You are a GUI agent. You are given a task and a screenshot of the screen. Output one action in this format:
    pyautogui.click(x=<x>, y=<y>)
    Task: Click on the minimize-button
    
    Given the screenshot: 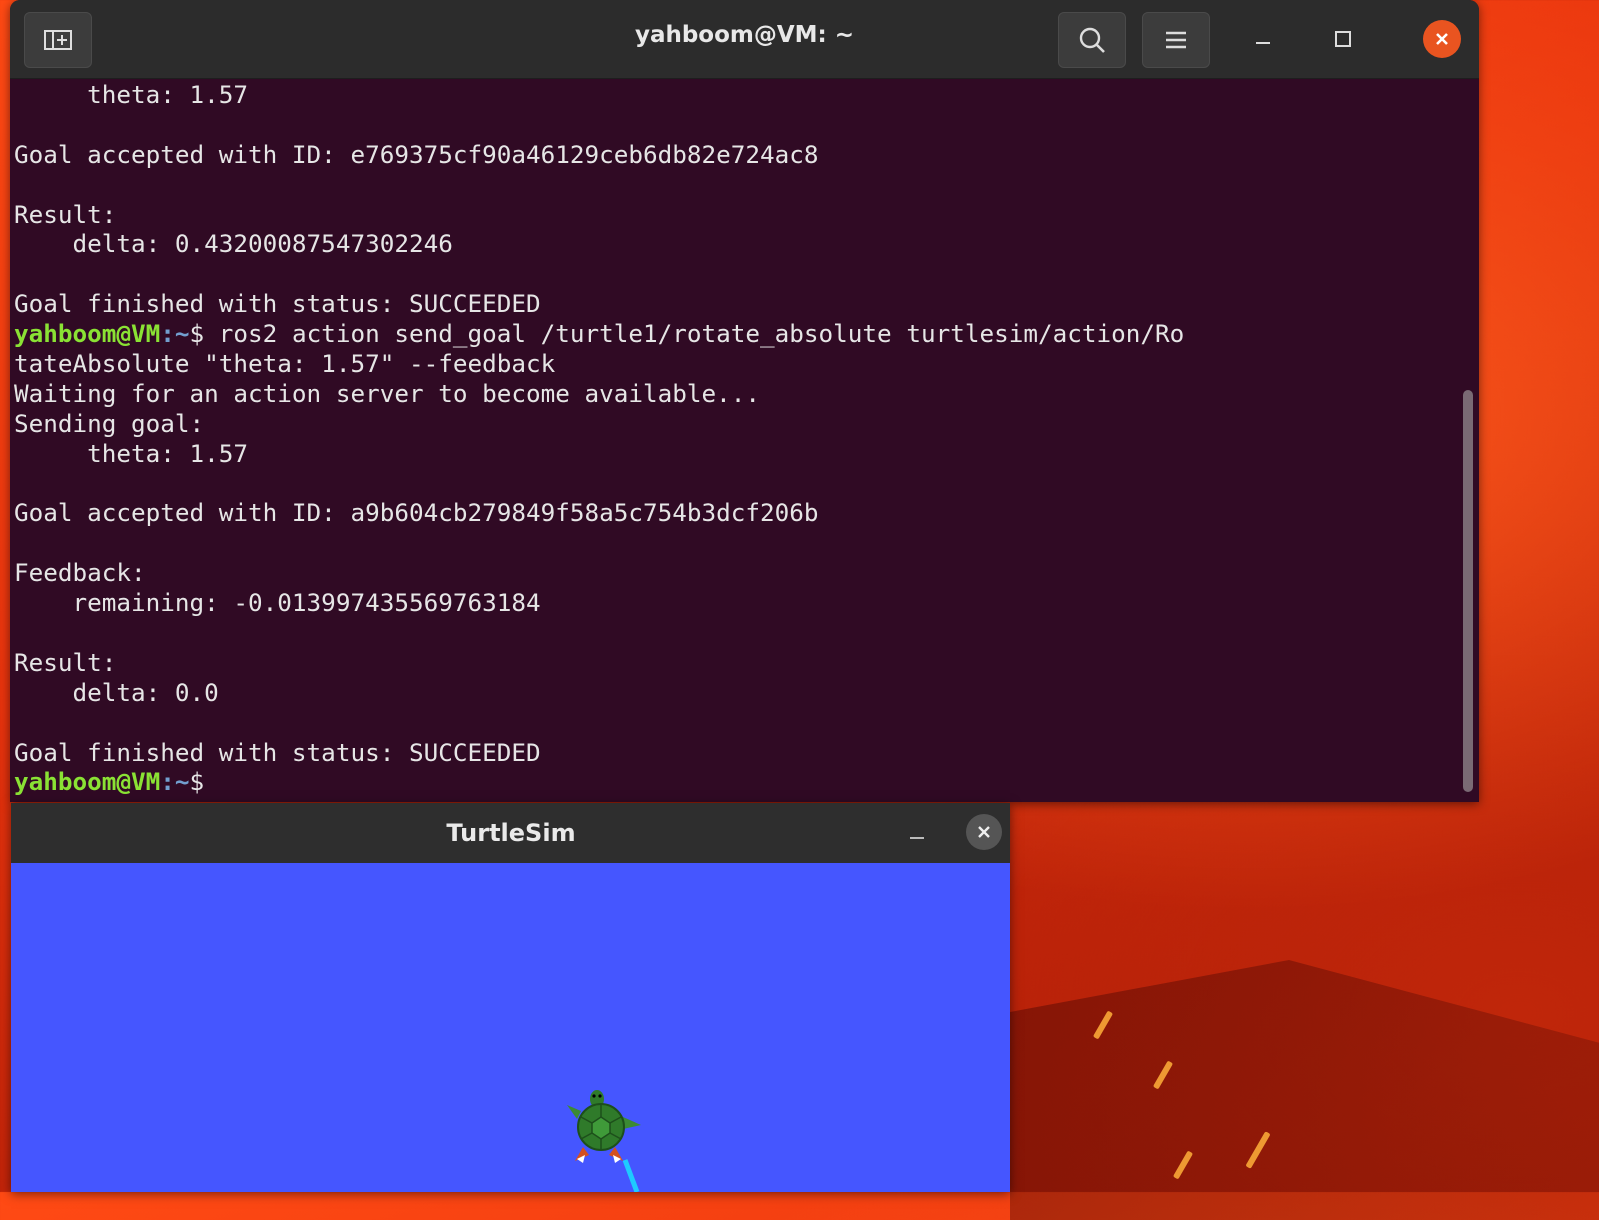 What is the action you would take?
    pyautogui.click(x=1263, y=39)
    